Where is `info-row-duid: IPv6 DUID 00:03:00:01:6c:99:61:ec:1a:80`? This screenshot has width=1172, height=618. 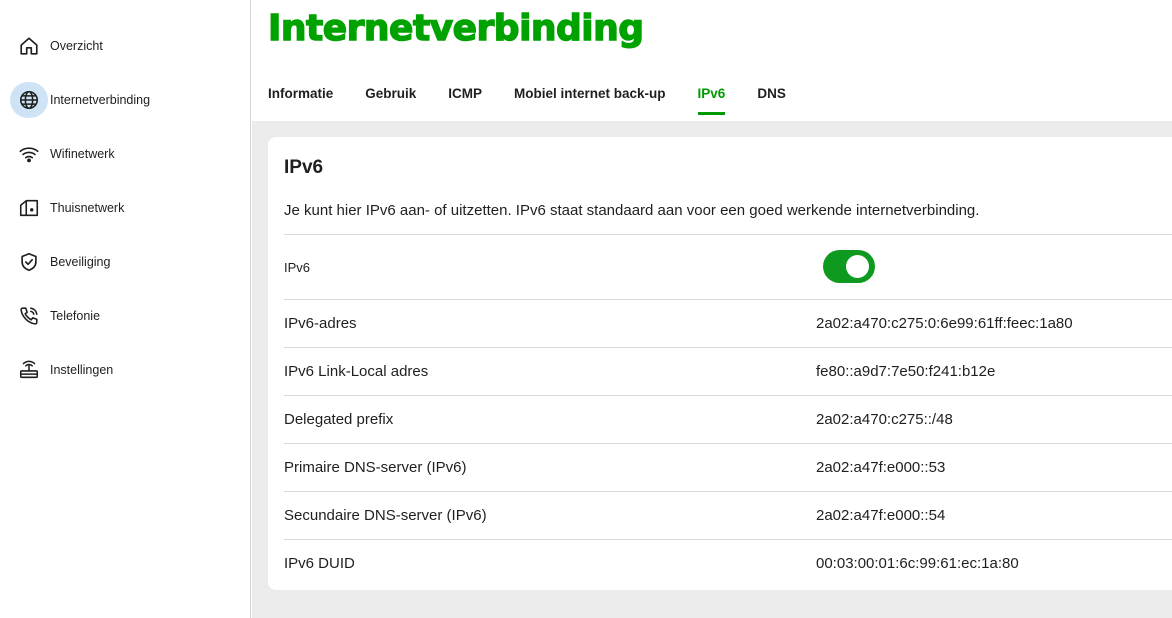 info-row-duid: IPv6 DUID 00:03:00:01:6c:99:61:ec:1a:80 is located at coordinates (728, 563).